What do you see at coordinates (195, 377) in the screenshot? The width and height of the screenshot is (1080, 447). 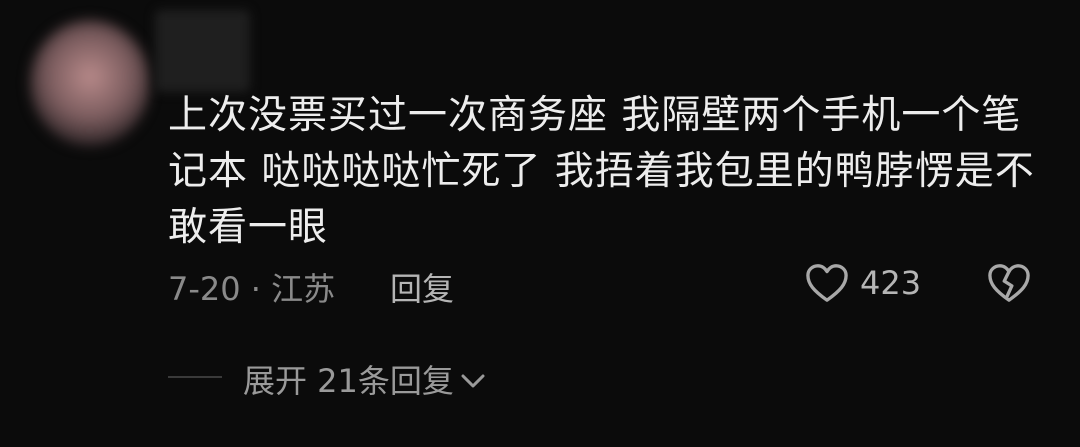 I see `divider-line` at bounding box center [195, 377].